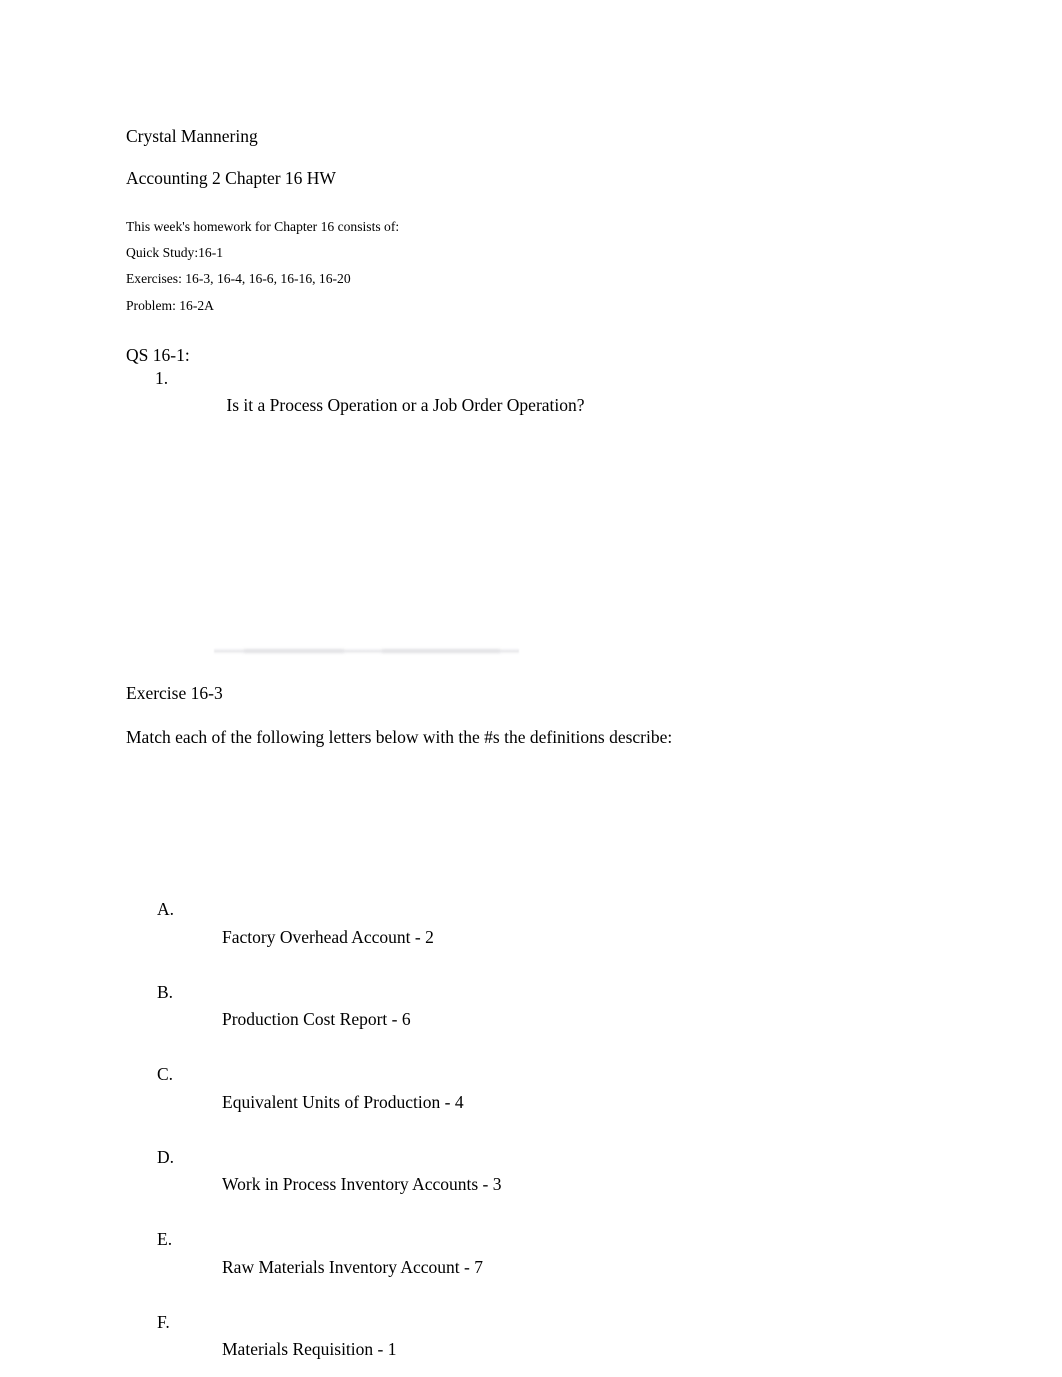 This screenshot has height=1377, width=1062. I want to click on section-heading-exercise-16-3: Exercise 16-3, so click(174, 693).